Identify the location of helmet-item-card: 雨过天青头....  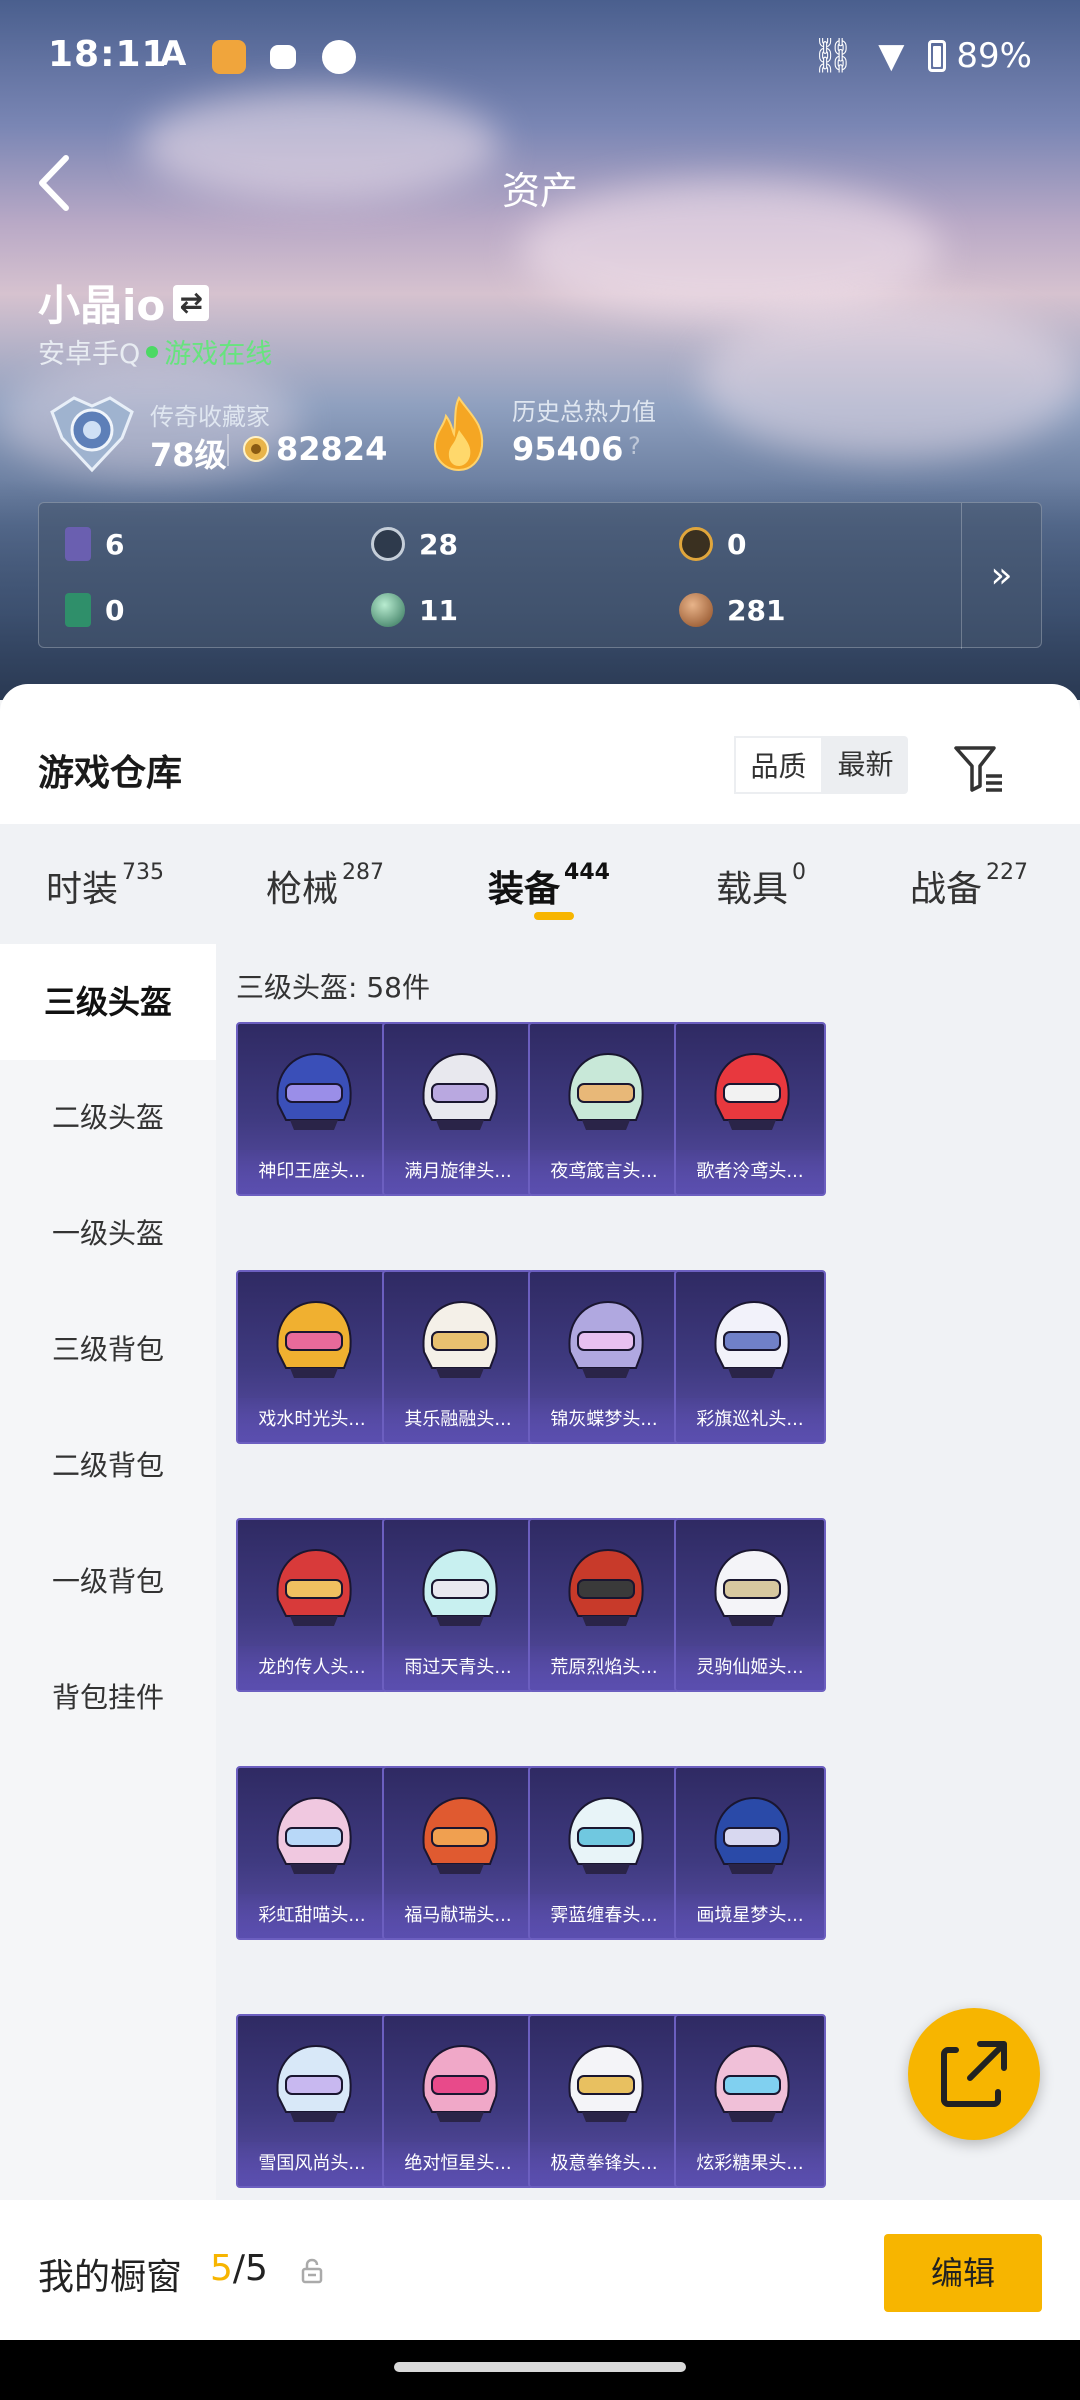
(458, 1605).